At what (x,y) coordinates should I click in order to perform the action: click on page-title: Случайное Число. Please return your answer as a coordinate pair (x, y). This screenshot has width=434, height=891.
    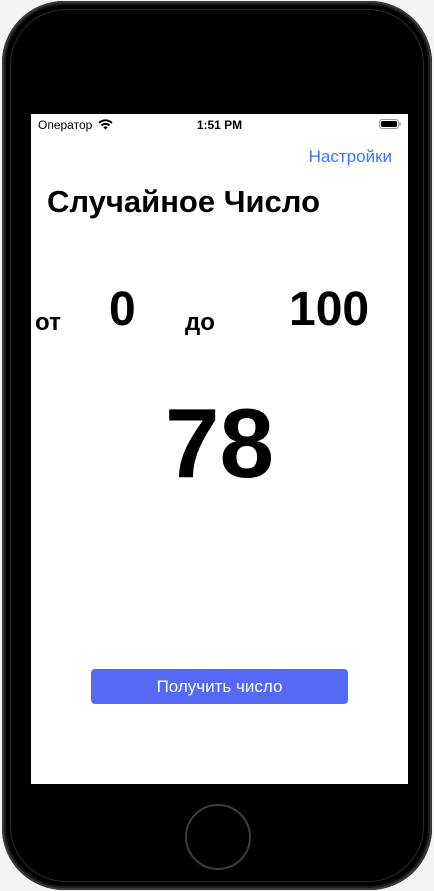
    Looking at the image, I should click on (184, 201).